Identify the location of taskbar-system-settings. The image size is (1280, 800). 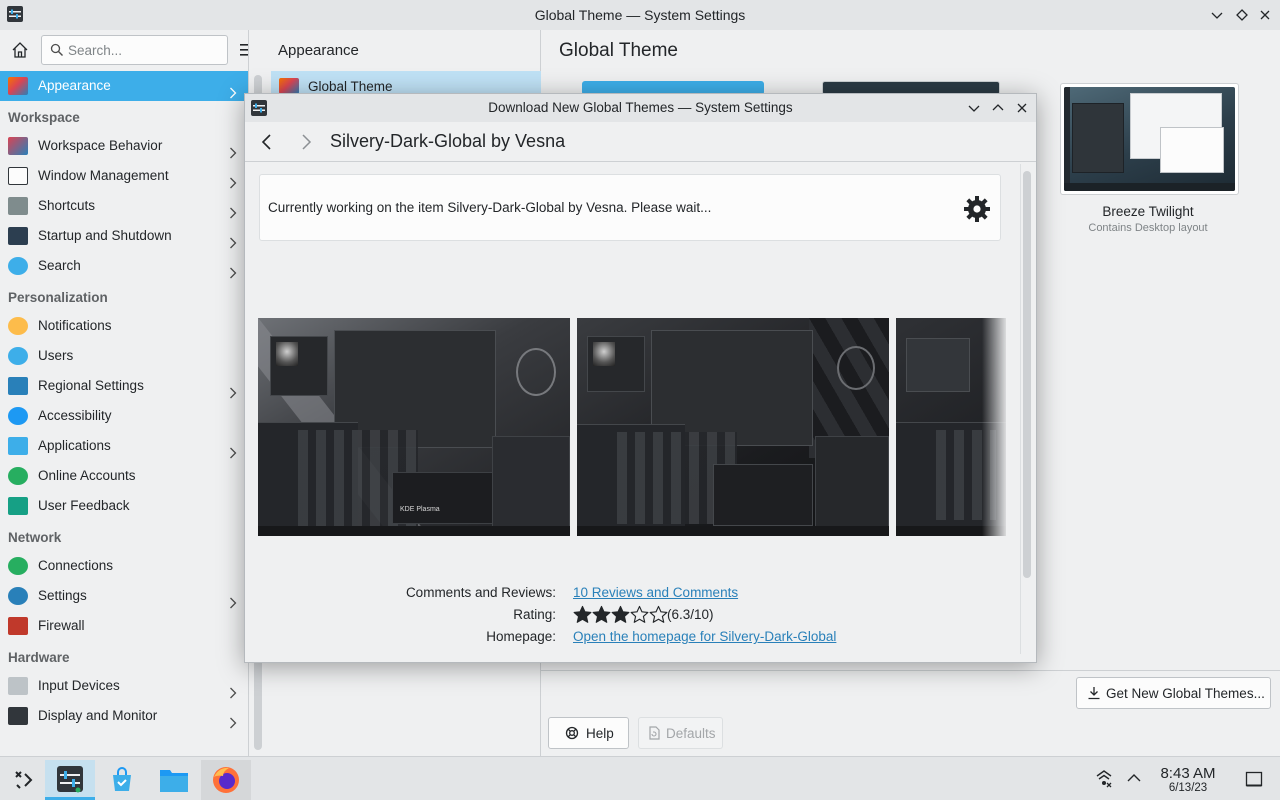
(70, 780).